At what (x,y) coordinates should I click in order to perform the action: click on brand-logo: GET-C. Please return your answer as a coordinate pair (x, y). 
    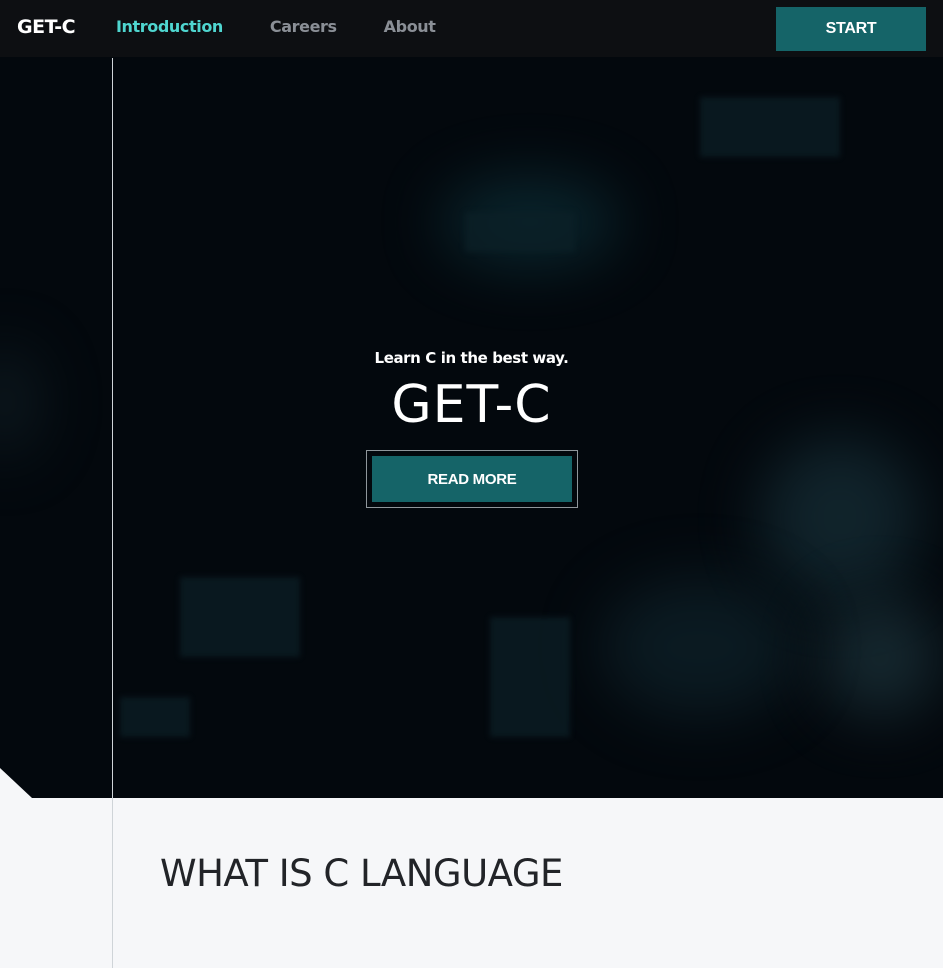
    Looking at the image, I should click on (46, 27).